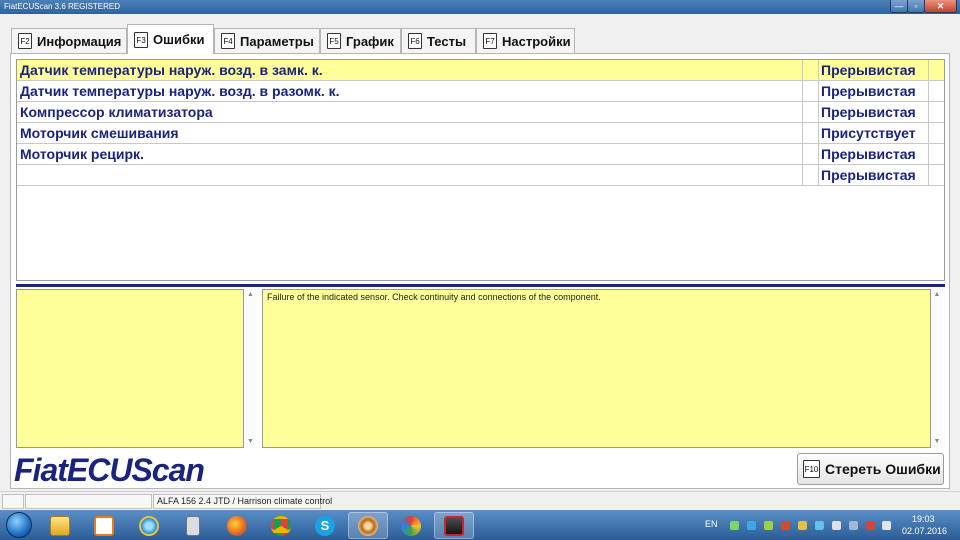  I want to click on title-bar, so click(480, 7).